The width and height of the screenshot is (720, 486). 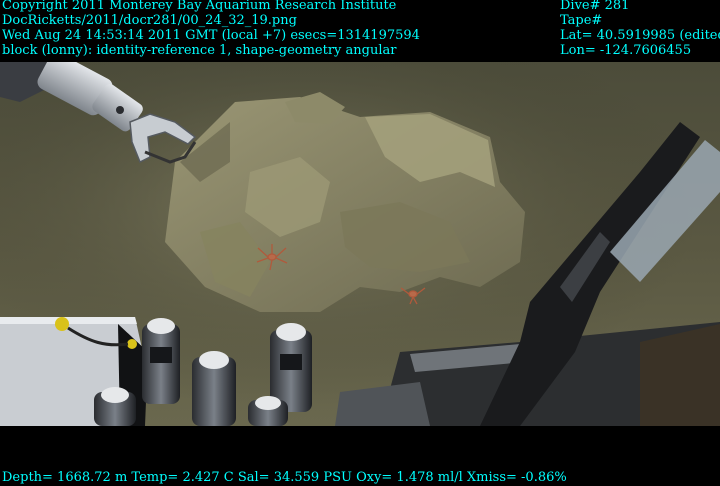 I want to click on tape-text: Tape#, so click(x=581, y=20).